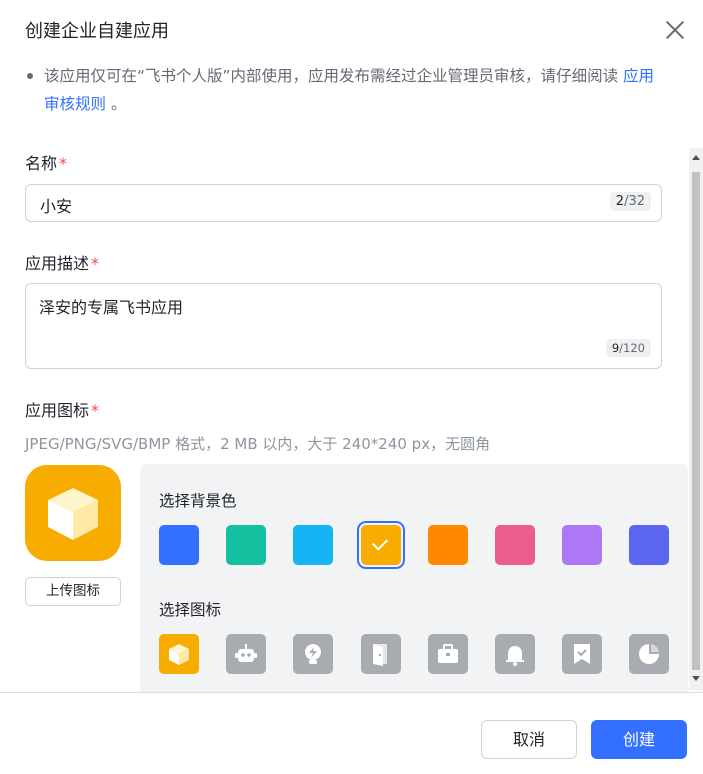  What do you see at coordinates (696, 678) in the screenshot?
I see `scroll-down-arrow-icon` at bounding box center [696, 678].